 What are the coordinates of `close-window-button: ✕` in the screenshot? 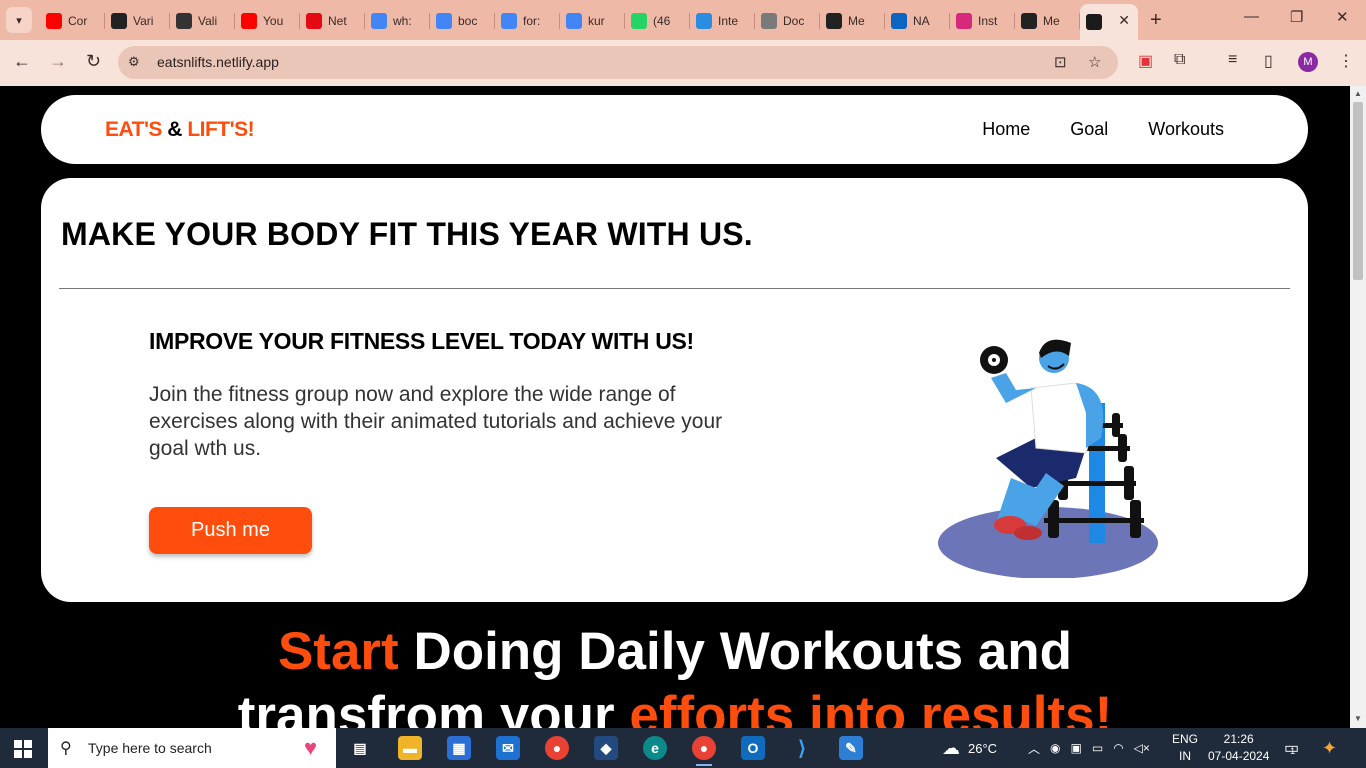 It's located at (1342, 17).